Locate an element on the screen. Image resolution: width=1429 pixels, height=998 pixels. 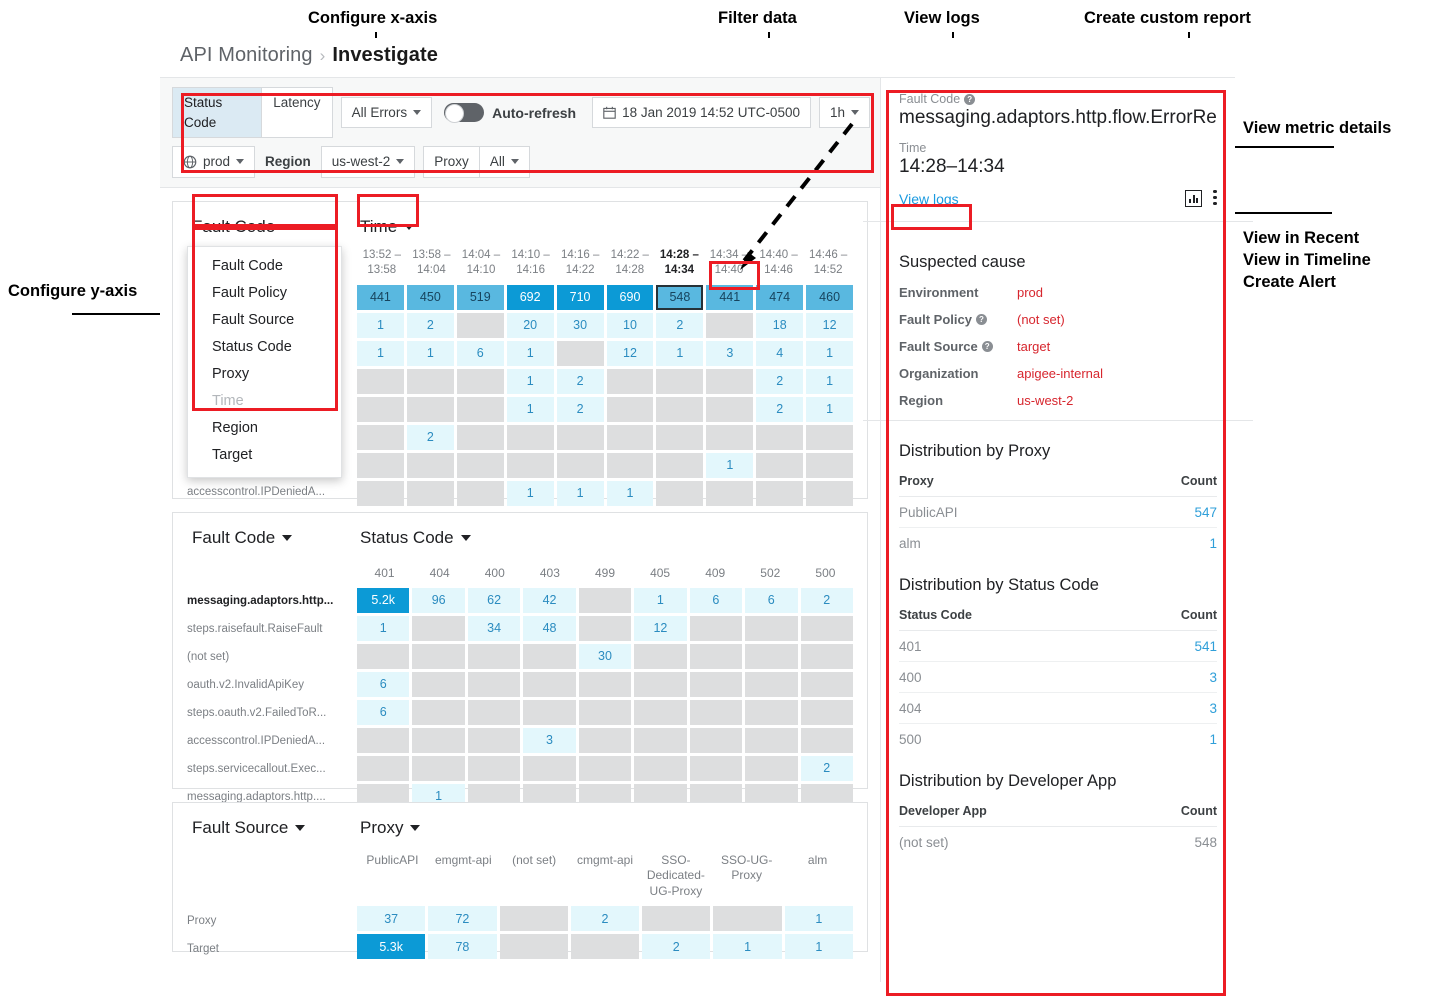
yaxis-menu-item-fault-source: Fault Source is located at coordinates (264, 320).